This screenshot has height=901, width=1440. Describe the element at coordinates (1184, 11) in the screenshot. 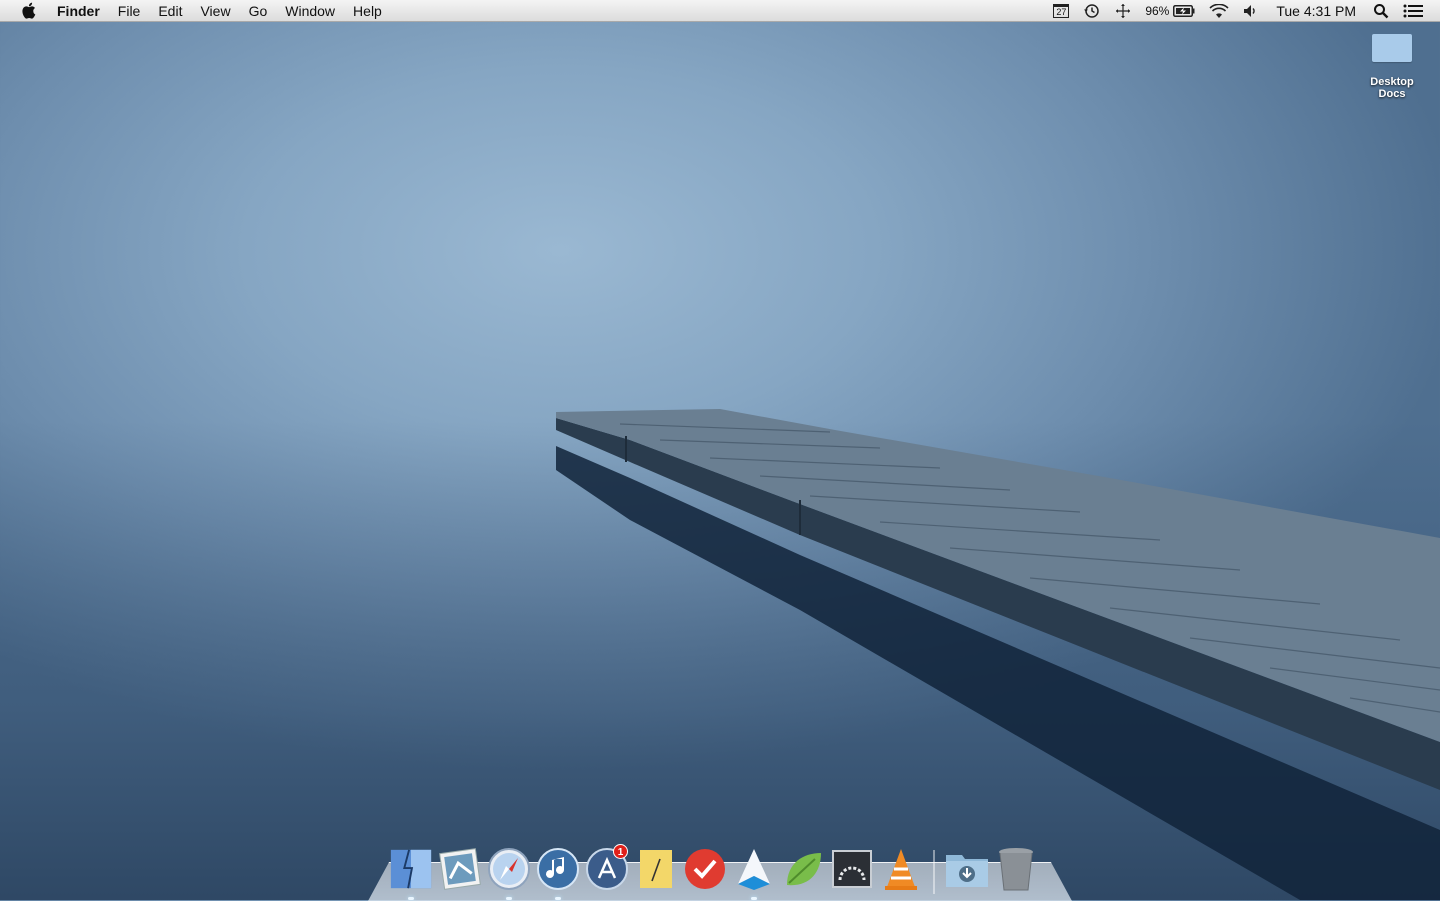

I see `battery-icon` at that location.